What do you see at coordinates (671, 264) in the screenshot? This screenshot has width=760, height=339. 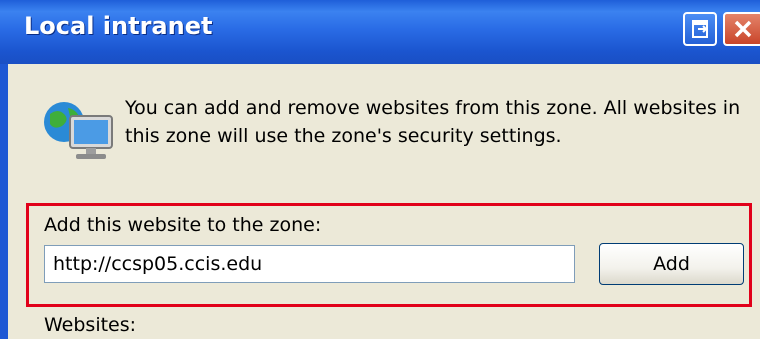 I see `add-button: Add` at bounding box center [671, 264].